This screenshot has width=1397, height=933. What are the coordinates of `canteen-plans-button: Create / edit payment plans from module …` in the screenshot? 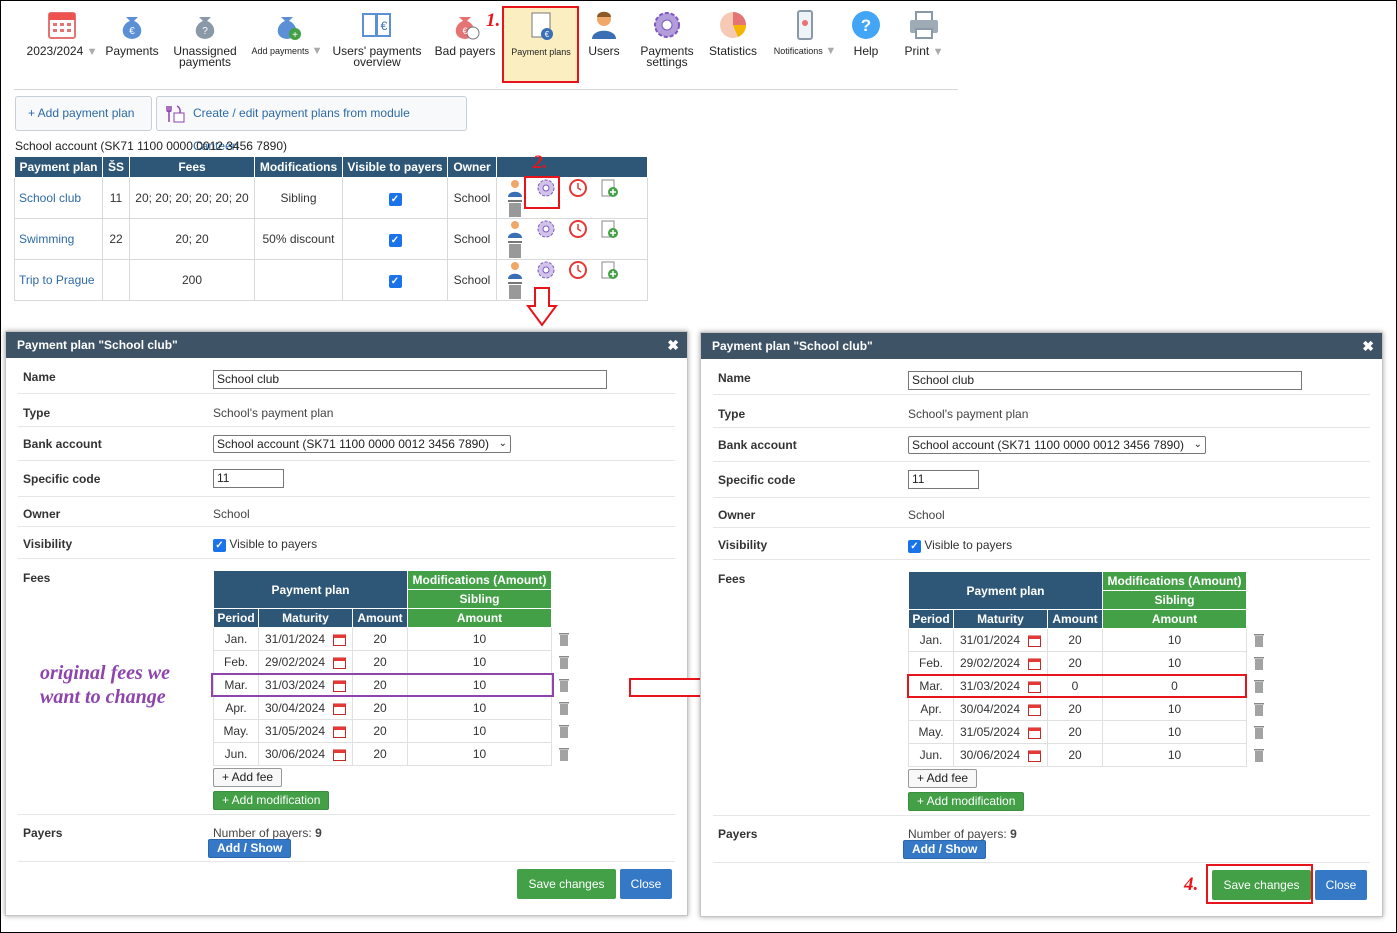 It's located at (311, 124).